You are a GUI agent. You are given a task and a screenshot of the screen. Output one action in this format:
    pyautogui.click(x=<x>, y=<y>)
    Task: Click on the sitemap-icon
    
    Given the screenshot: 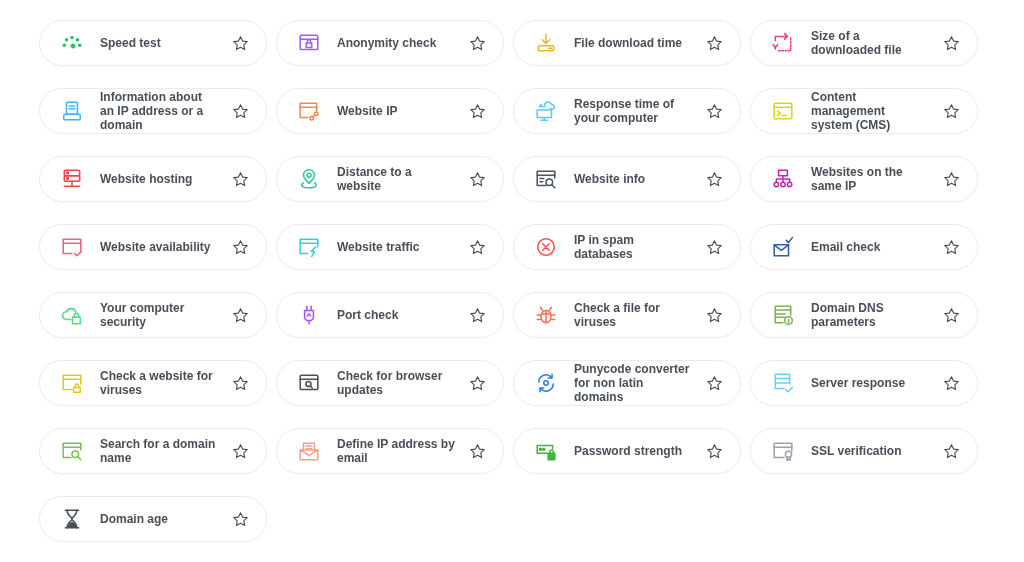 What is the action you would take?
    pyautogui.click(x=783, y=179)
    